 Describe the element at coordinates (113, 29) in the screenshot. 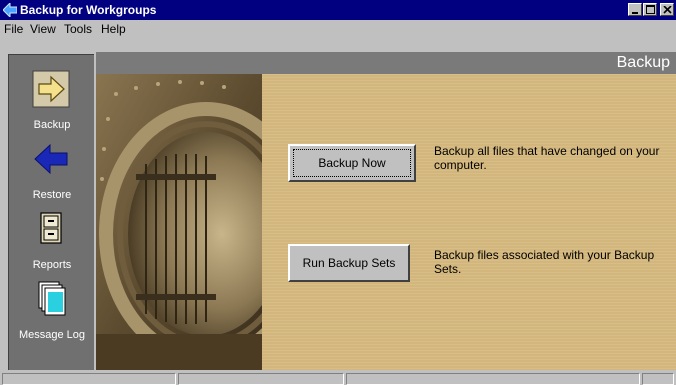

I see `menu-help: Help` at that location.